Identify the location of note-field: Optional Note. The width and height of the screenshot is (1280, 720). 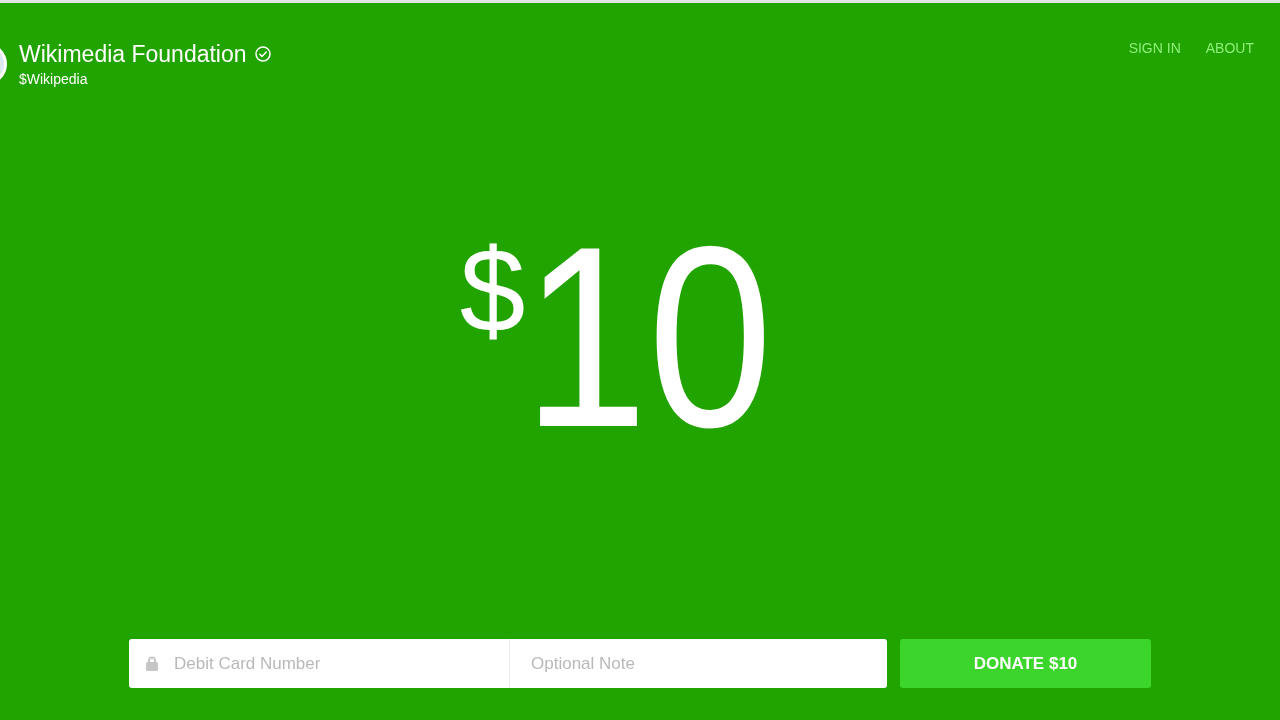
(698, 663).